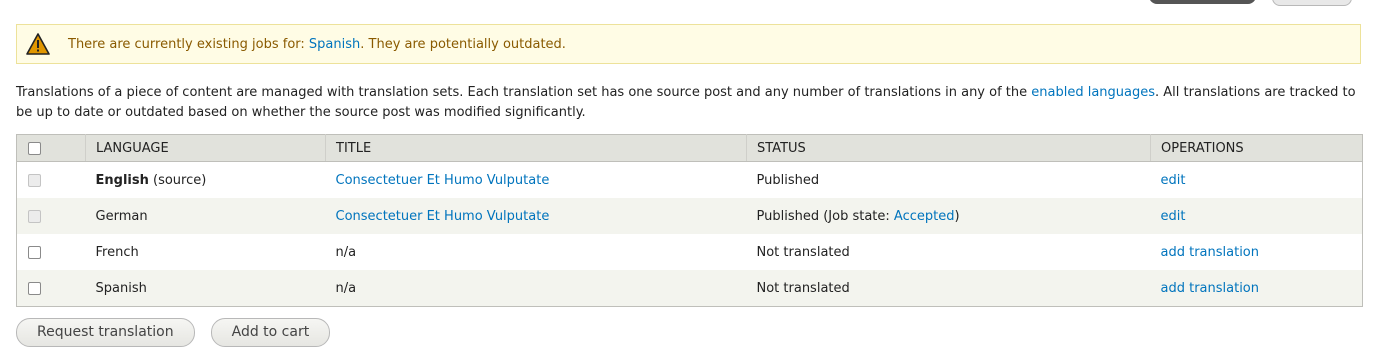 This screenshot has height=356, width=1387. Describe the element at coordinates (51, 148) in the screenshot. I see `select-all-header` at that location.